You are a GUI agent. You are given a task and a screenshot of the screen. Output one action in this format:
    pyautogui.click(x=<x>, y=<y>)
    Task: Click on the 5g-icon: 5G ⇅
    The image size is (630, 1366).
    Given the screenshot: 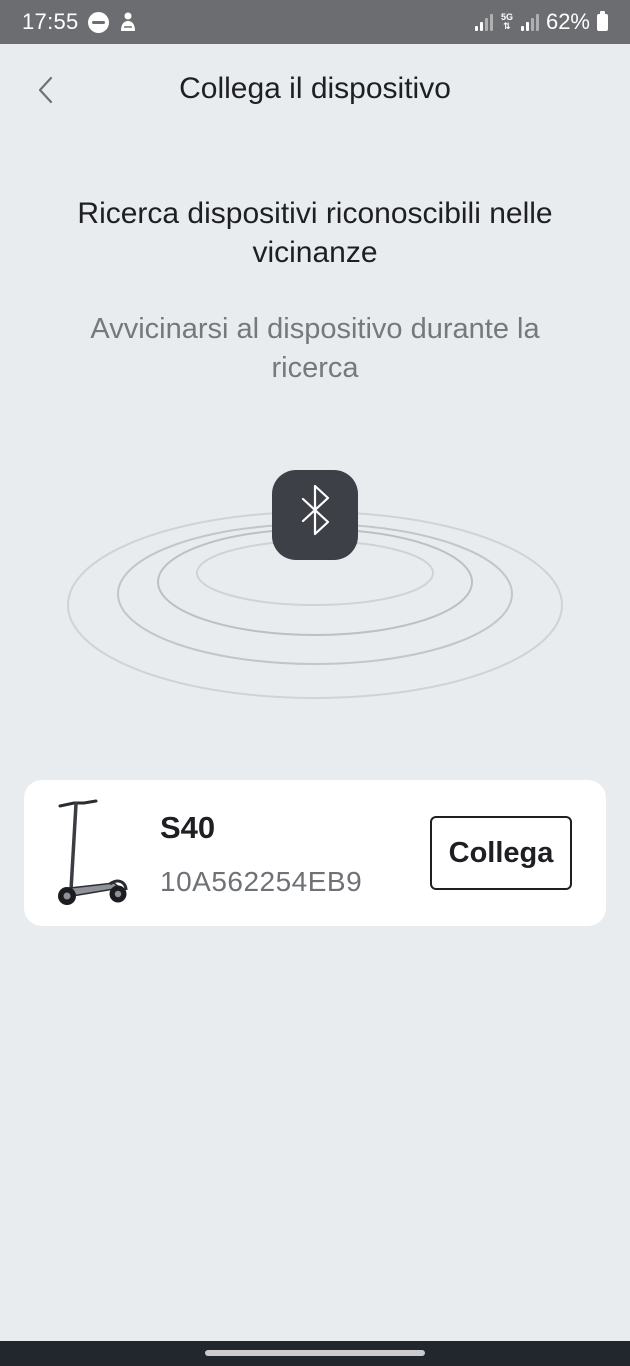 What is the action you would take?
    pyautogui.click(x=507, y=22)
    